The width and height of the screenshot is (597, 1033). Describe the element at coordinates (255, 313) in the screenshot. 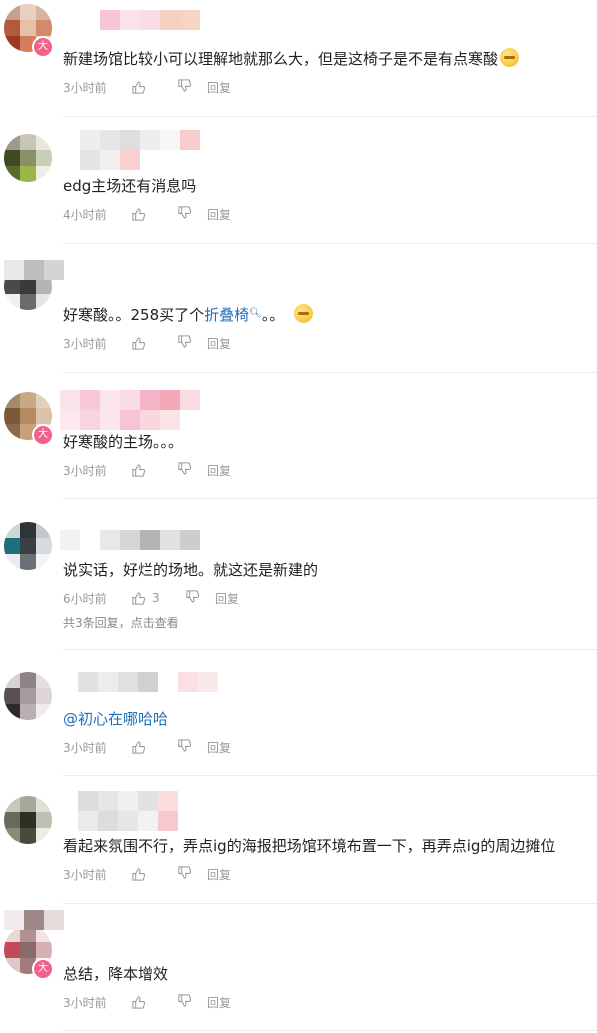

I see `search-icon: 🔍︎` at that location.